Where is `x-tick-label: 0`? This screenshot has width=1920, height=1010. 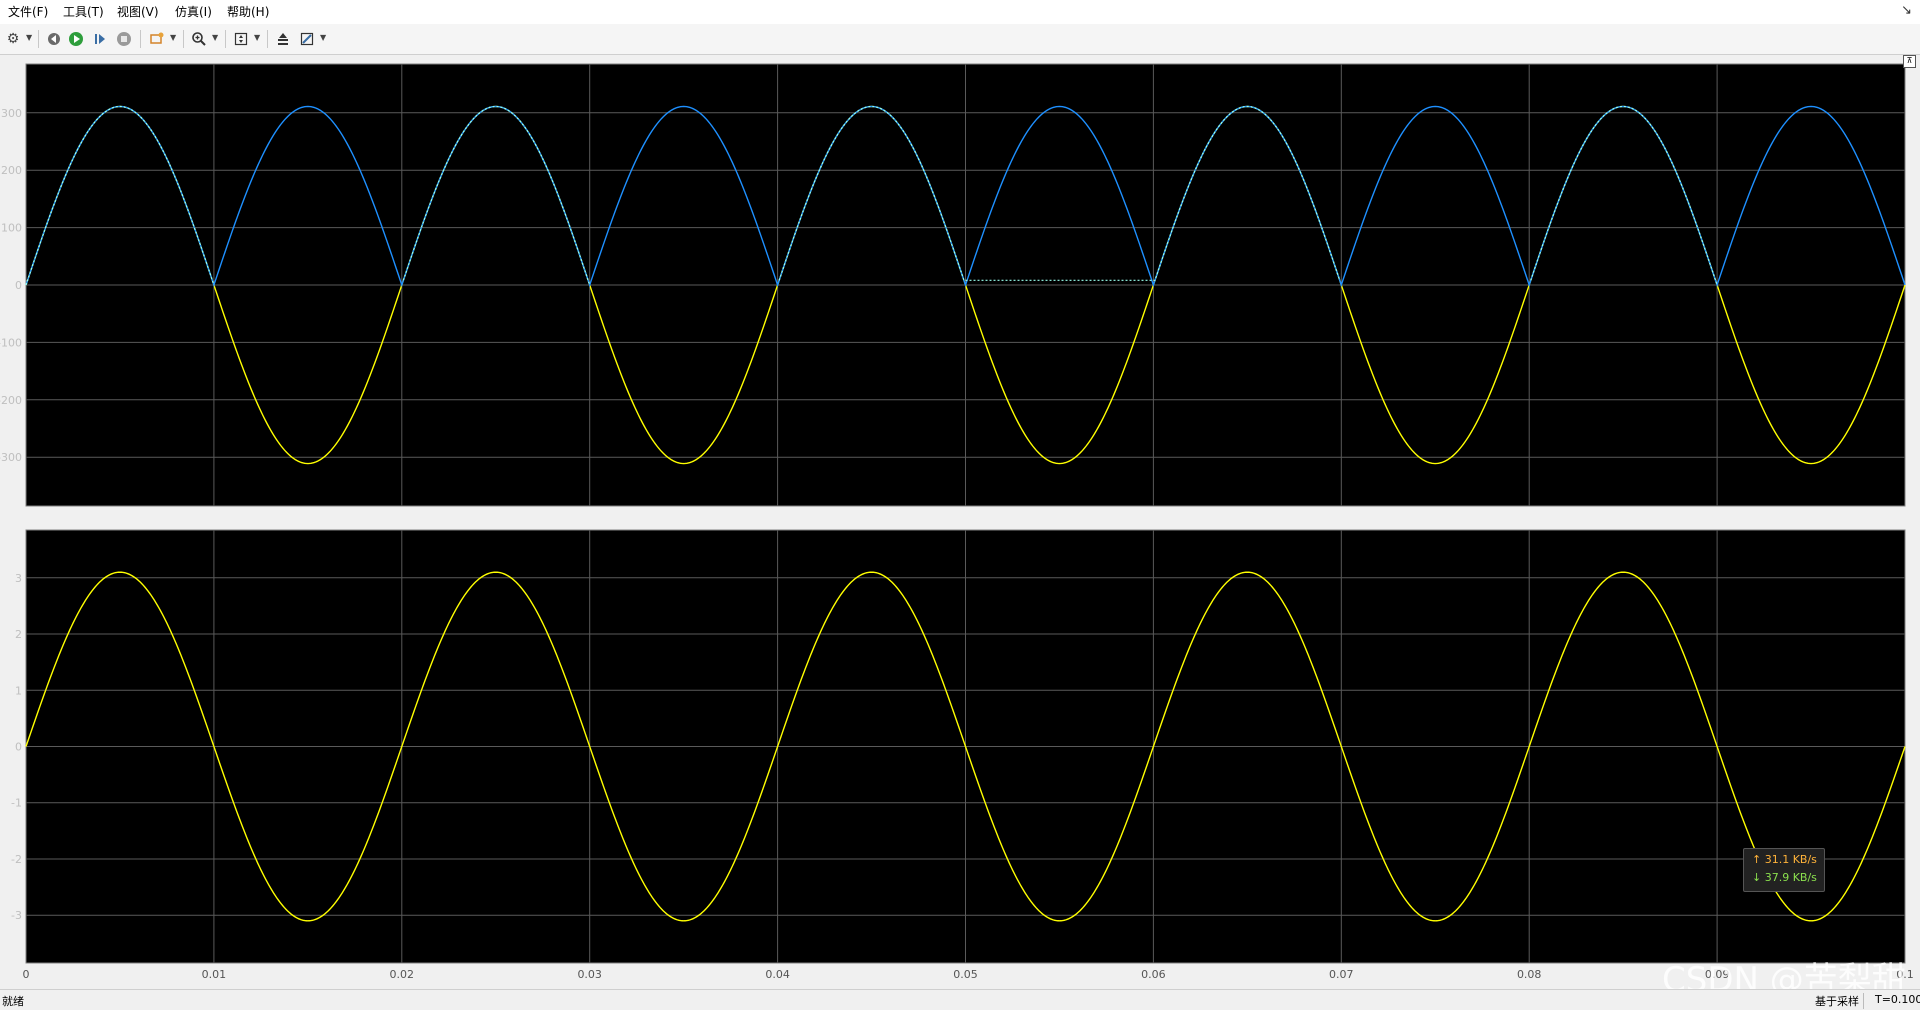
x-tick-label: 0 is located at coordinates (26, 974).